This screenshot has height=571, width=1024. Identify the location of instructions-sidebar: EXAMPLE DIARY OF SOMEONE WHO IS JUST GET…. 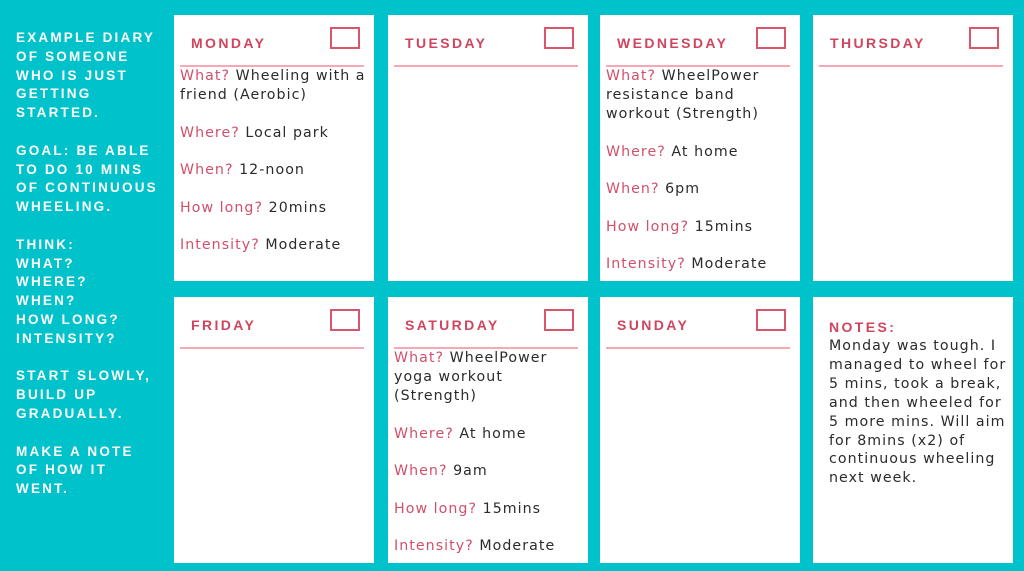
(91, 273).